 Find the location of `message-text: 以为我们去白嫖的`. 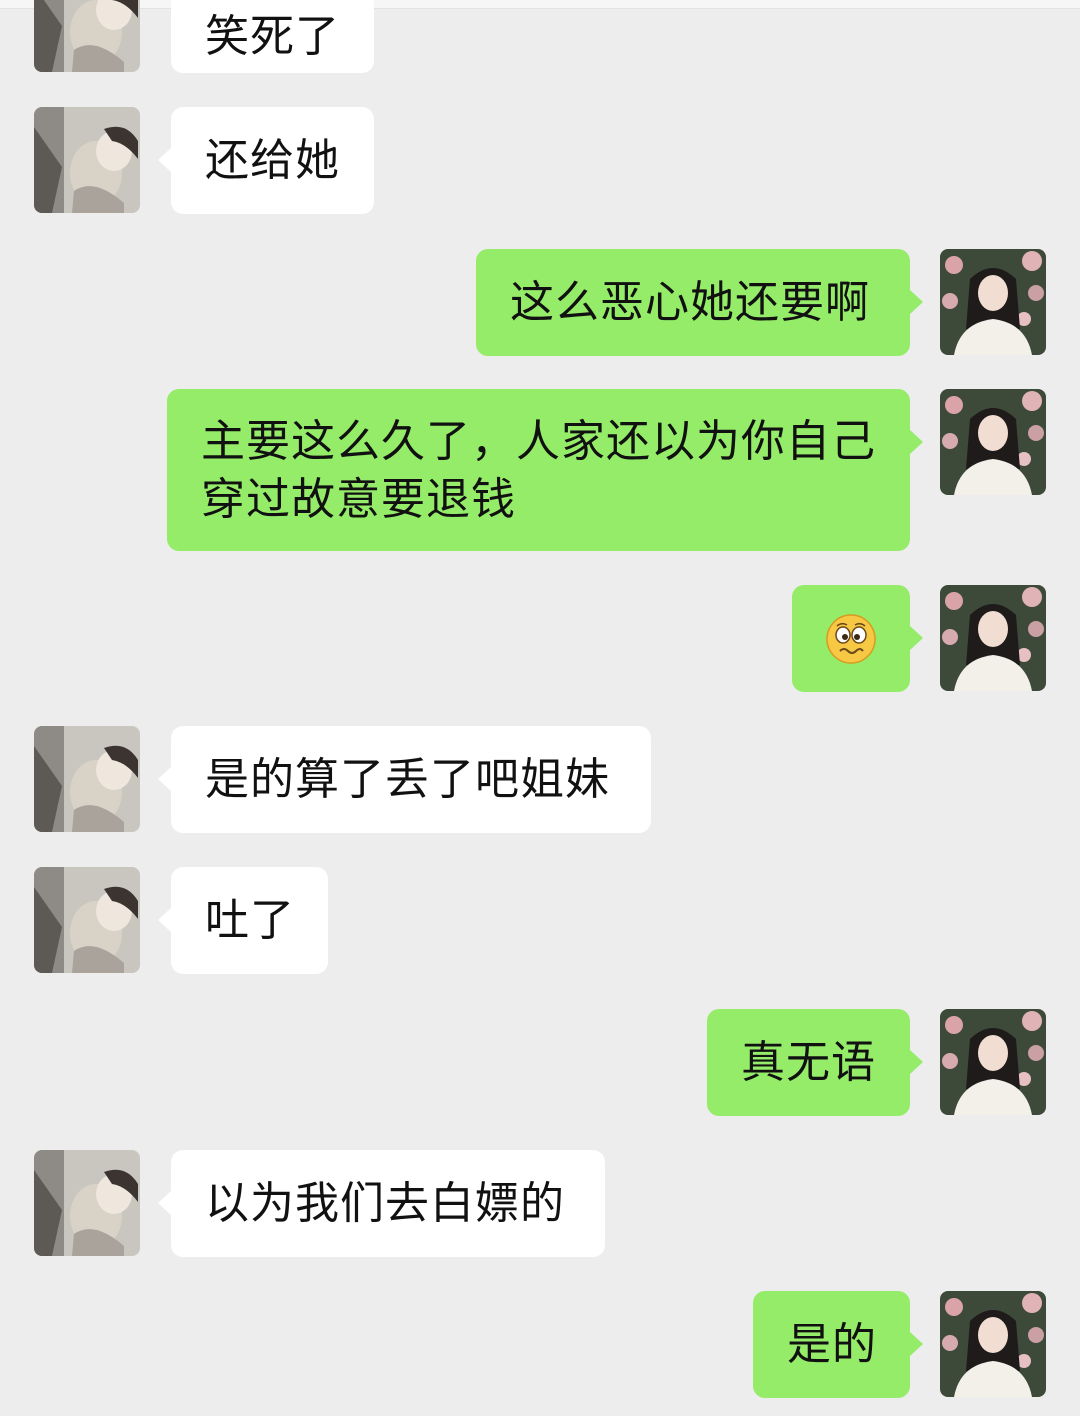

message-text: 以为我们去白嫖的 is located at coordinates (385, 1203).